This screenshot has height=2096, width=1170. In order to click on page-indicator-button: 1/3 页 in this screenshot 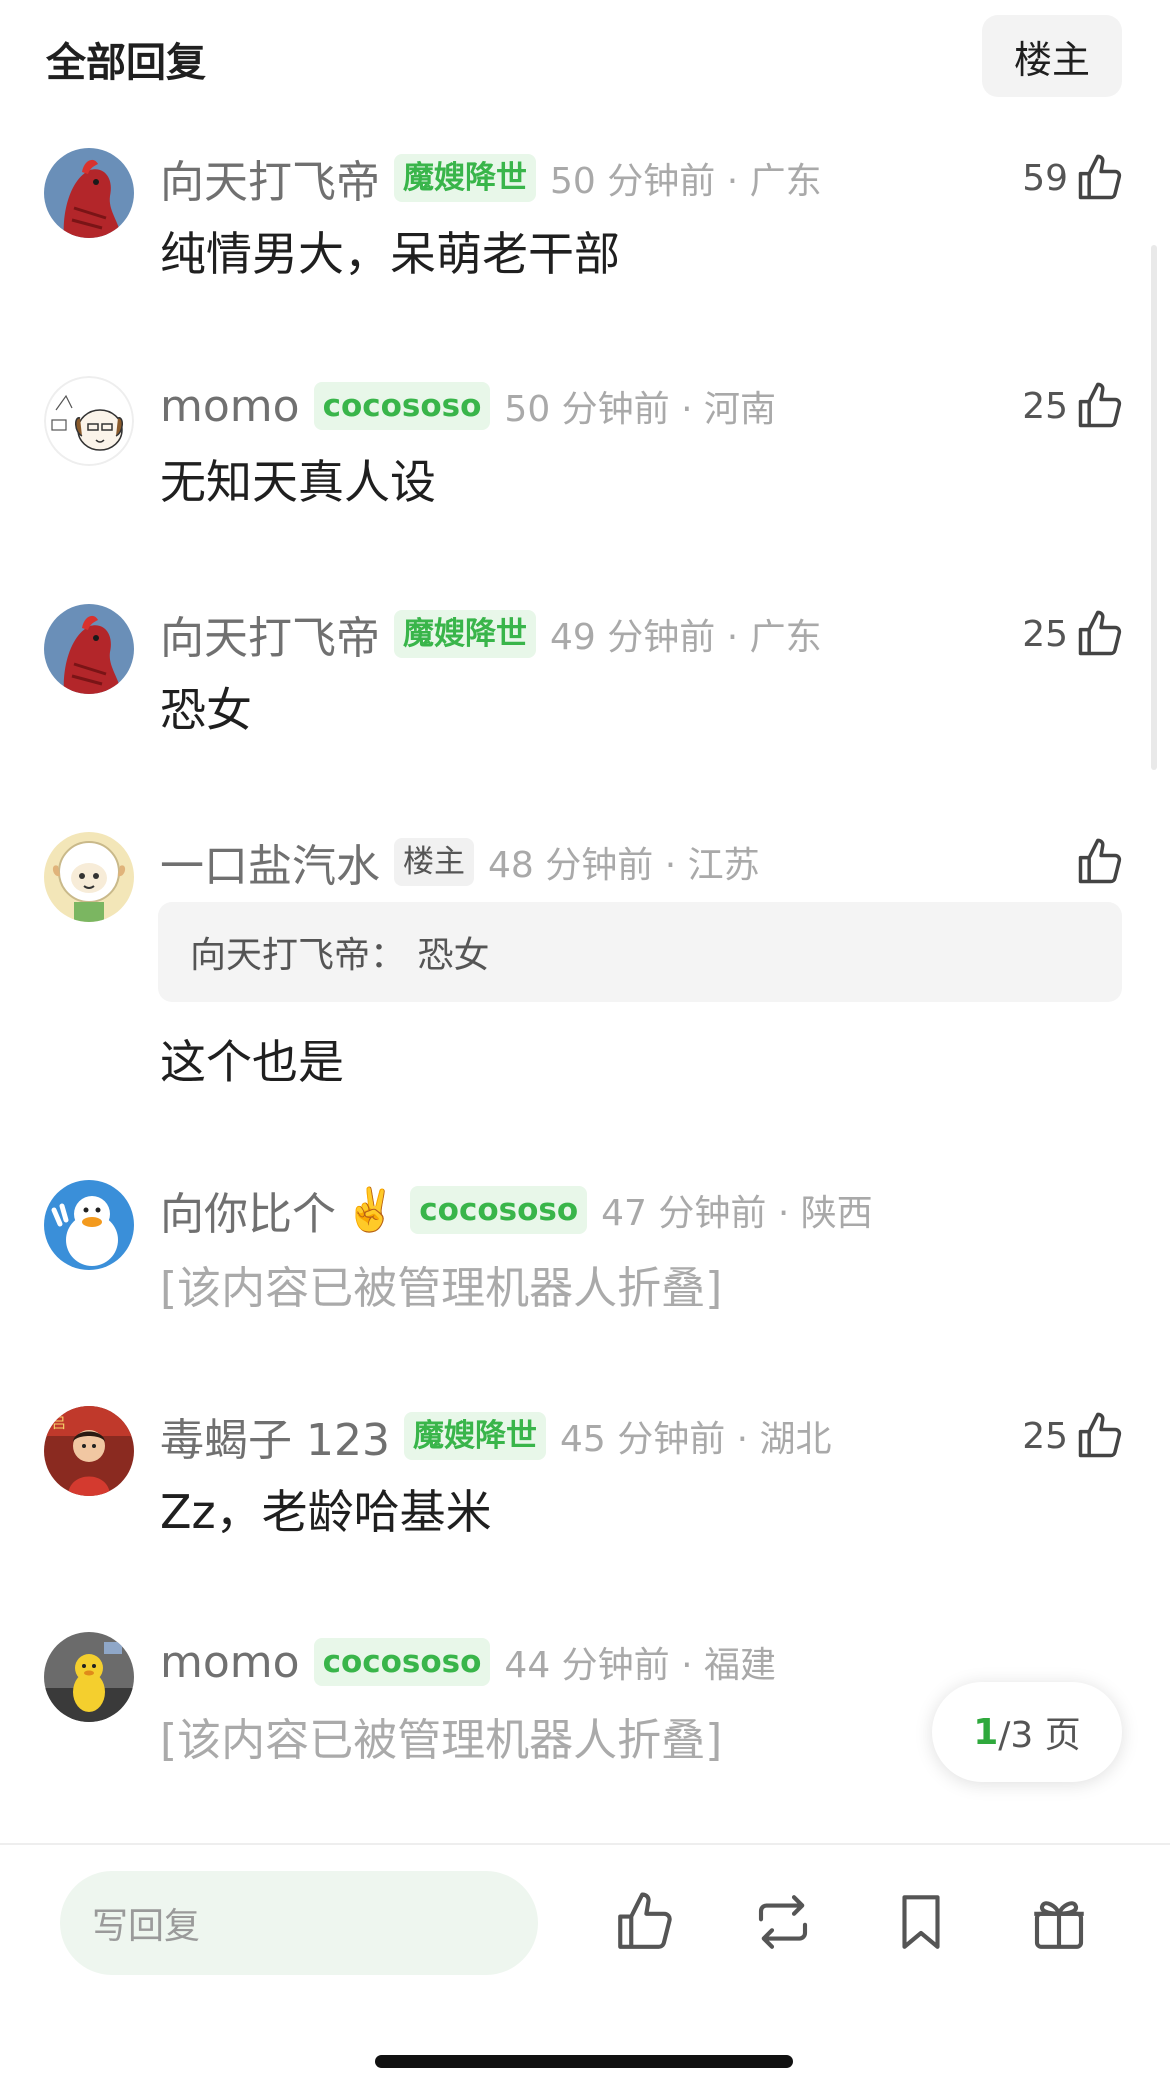, I will do `click(1027, 1732)`.